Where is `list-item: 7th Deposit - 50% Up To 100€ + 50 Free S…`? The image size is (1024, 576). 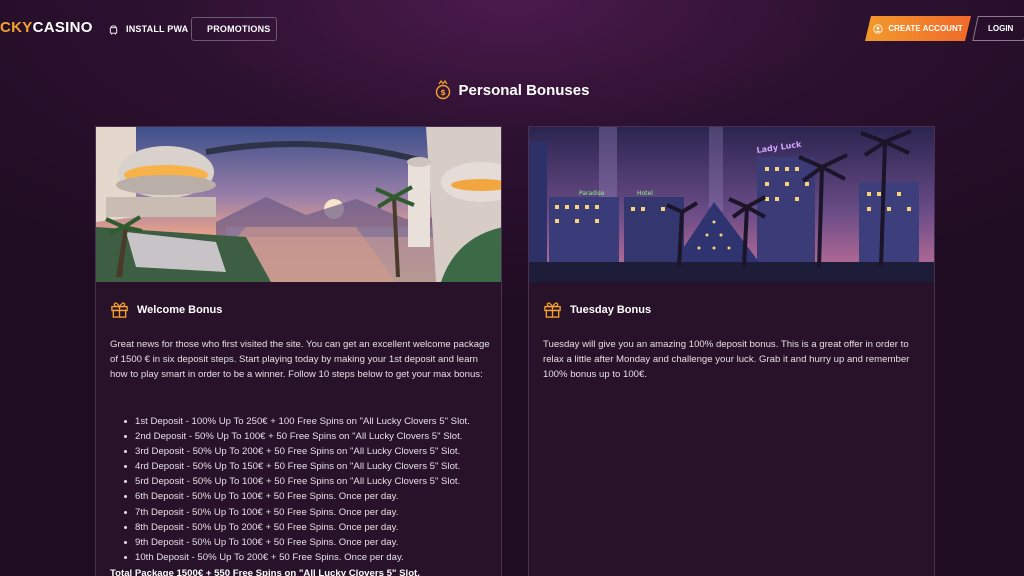
list-item: 7th Deposit - 50% Up To 100€ + 50 Free S… is located at coordinates (309, 512).